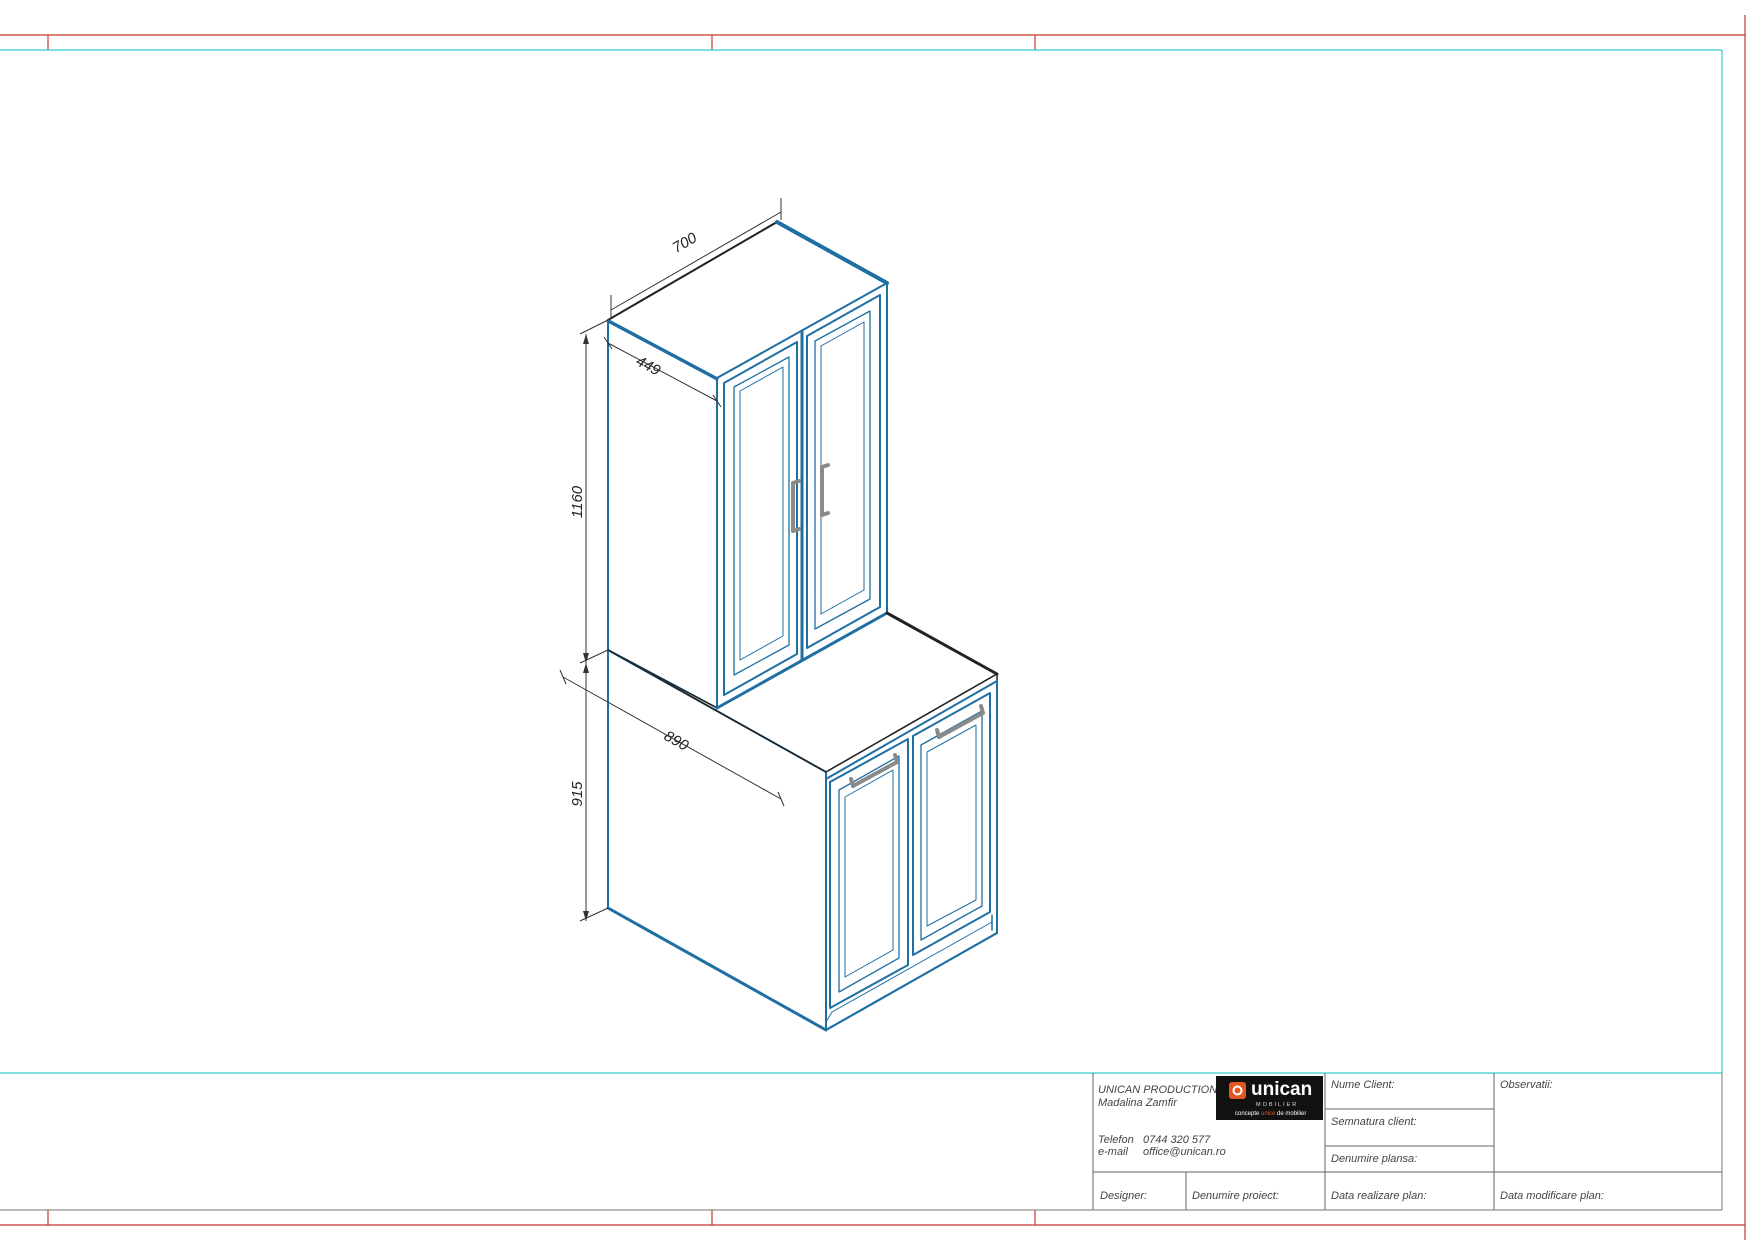 This screenshot has width=1754, height=1240. I want to click on field-sheet-name: Denumire plansa:, so click(1374, 1159).